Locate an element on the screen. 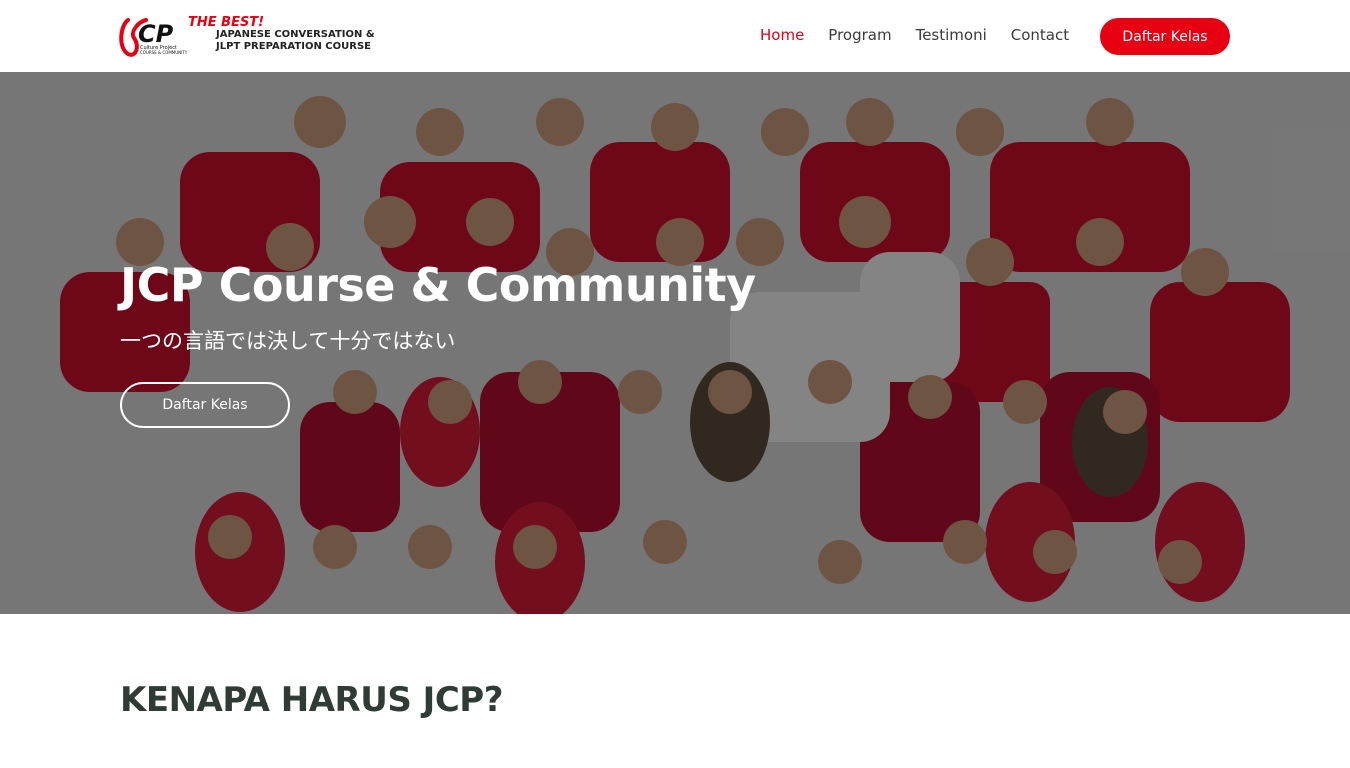  main-nav: Home Program Testimoni Contact is located at coordinates (926, 35).